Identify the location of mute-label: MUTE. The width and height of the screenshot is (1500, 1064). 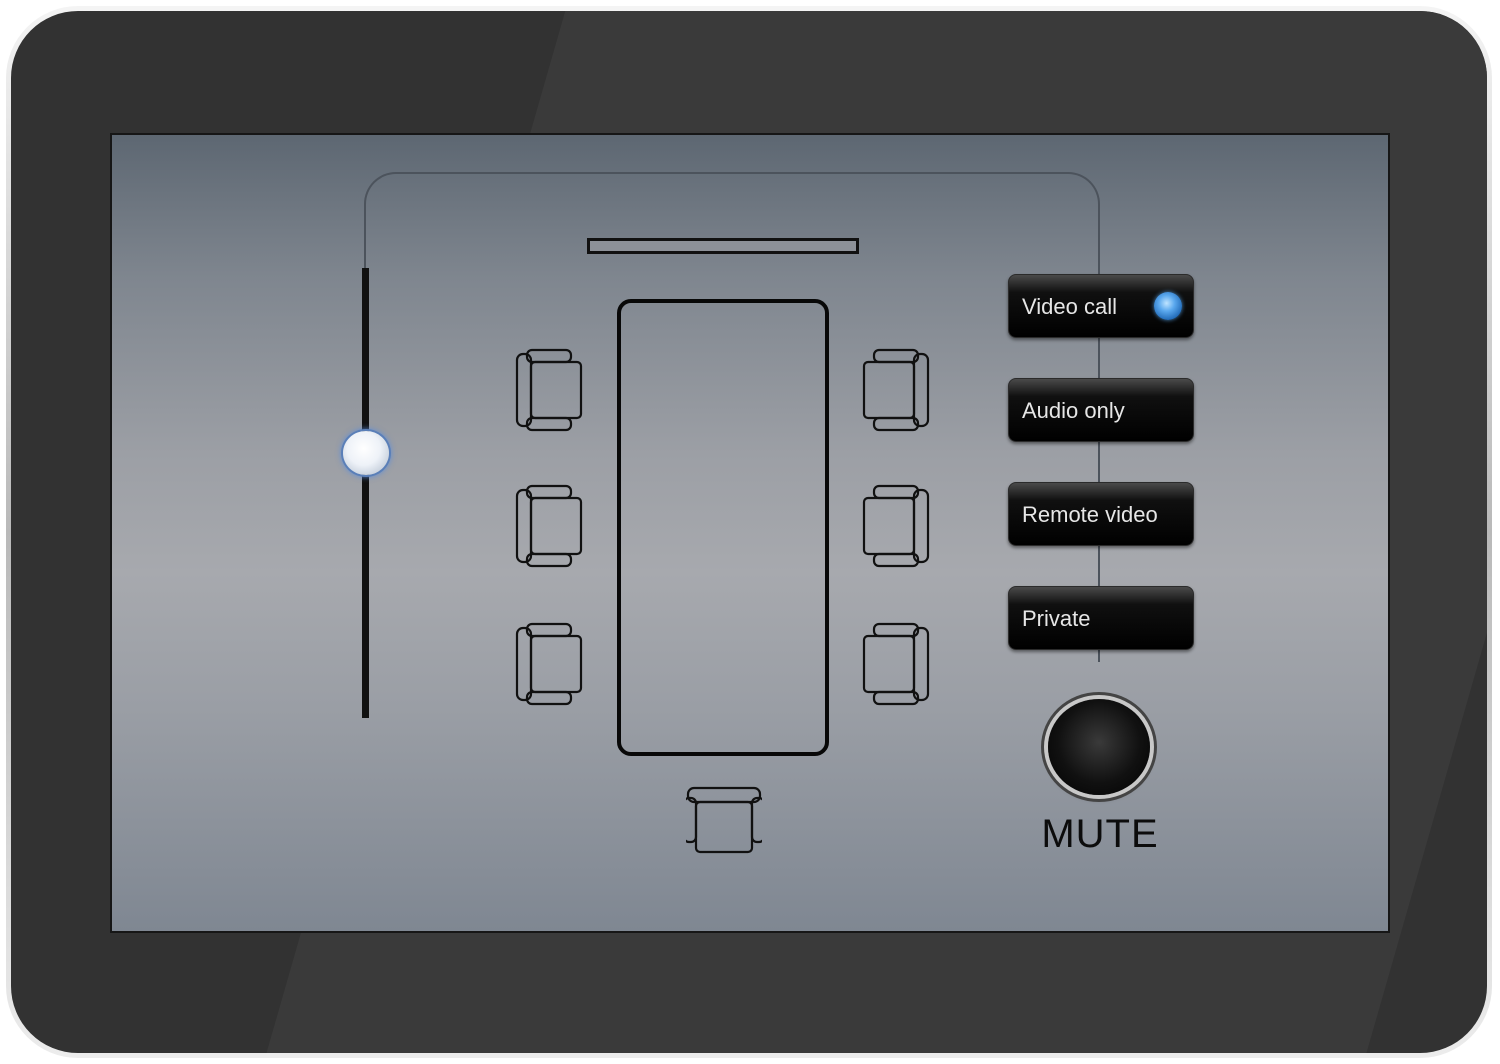
(1100, 834).